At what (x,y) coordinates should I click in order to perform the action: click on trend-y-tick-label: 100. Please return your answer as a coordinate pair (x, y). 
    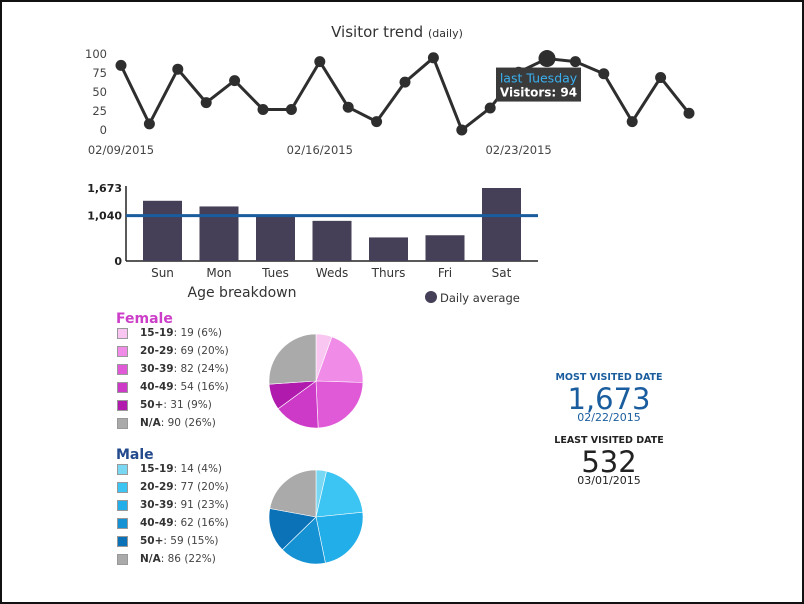
    Looking at the image, I should click on (96, 54).